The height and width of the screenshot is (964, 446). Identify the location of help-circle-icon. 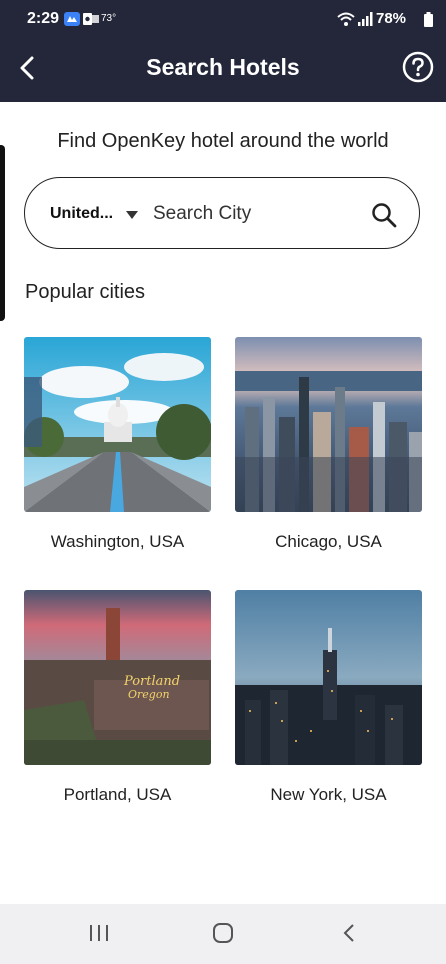
(418, 67).